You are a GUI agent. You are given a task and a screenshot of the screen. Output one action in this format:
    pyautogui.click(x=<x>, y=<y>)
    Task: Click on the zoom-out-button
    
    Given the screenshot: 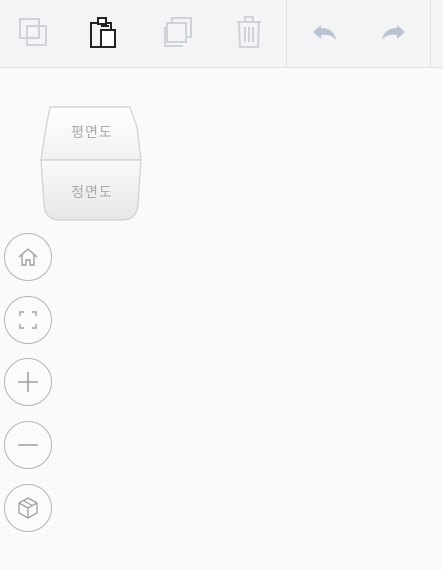 What is the action you would take?
    pyautogui.click(x=28, y=445)
    